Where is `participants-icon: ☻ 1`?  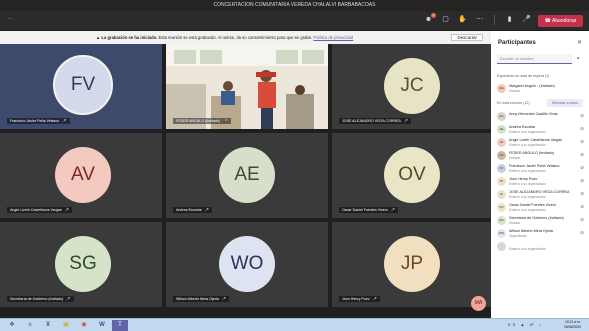 participants-icon: ☻ 1 is located at coordinates (430, 18).